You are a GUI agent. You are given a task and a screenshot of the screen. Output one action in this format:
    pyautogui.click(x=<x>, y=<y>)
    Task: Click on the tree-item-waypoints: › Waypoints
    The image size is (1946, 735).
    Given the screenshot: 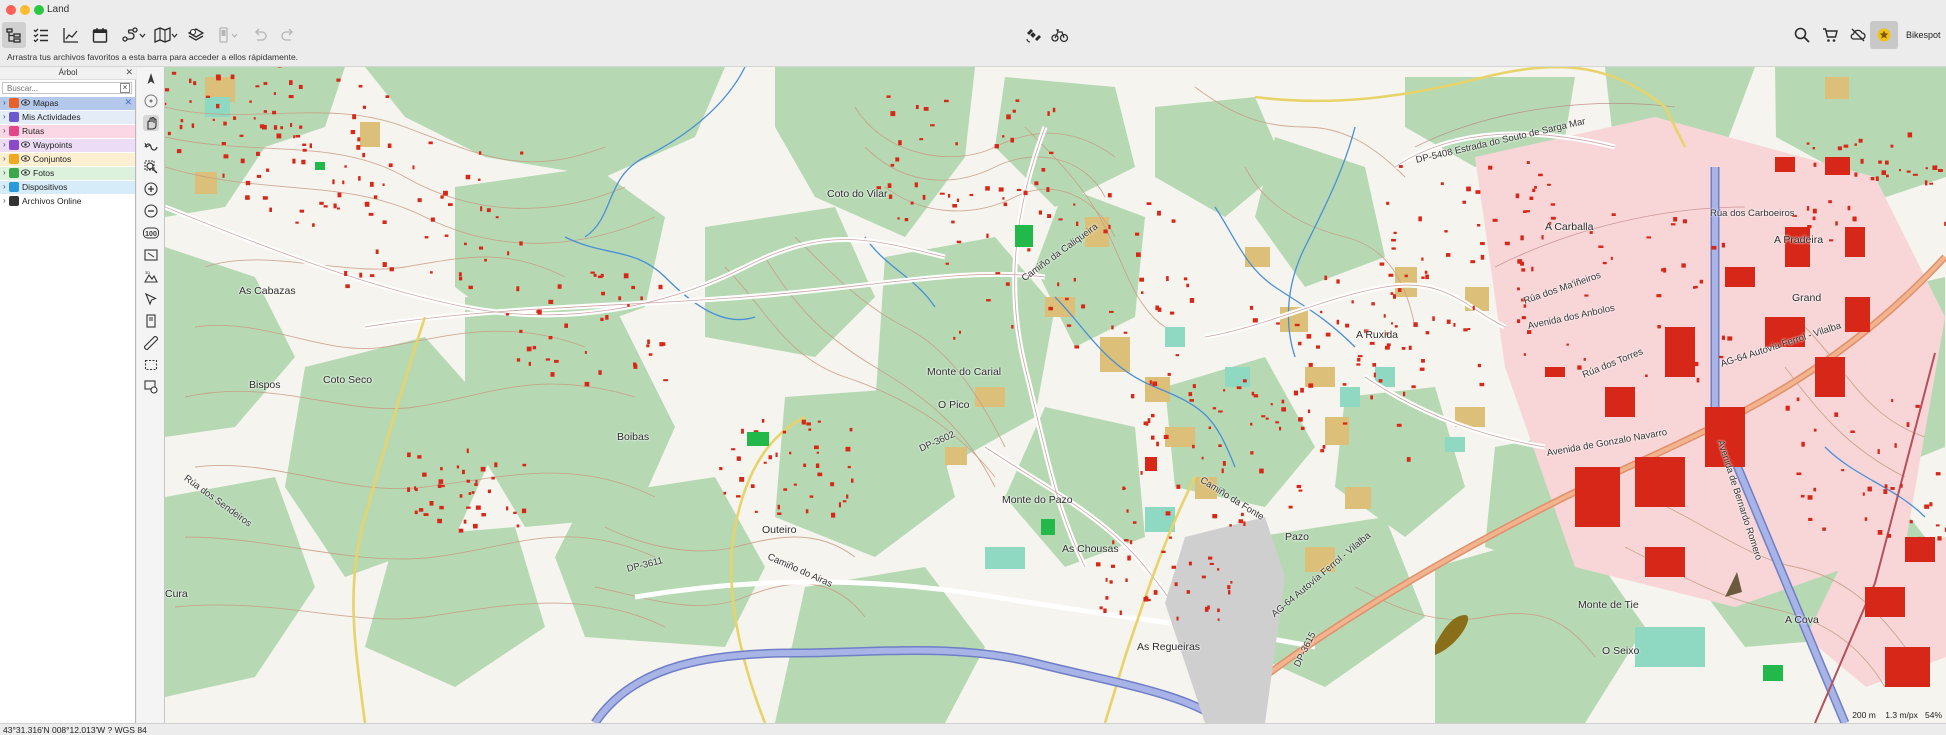 What is the action you would take?
    pyautogui.click(x=67, y=145)
    